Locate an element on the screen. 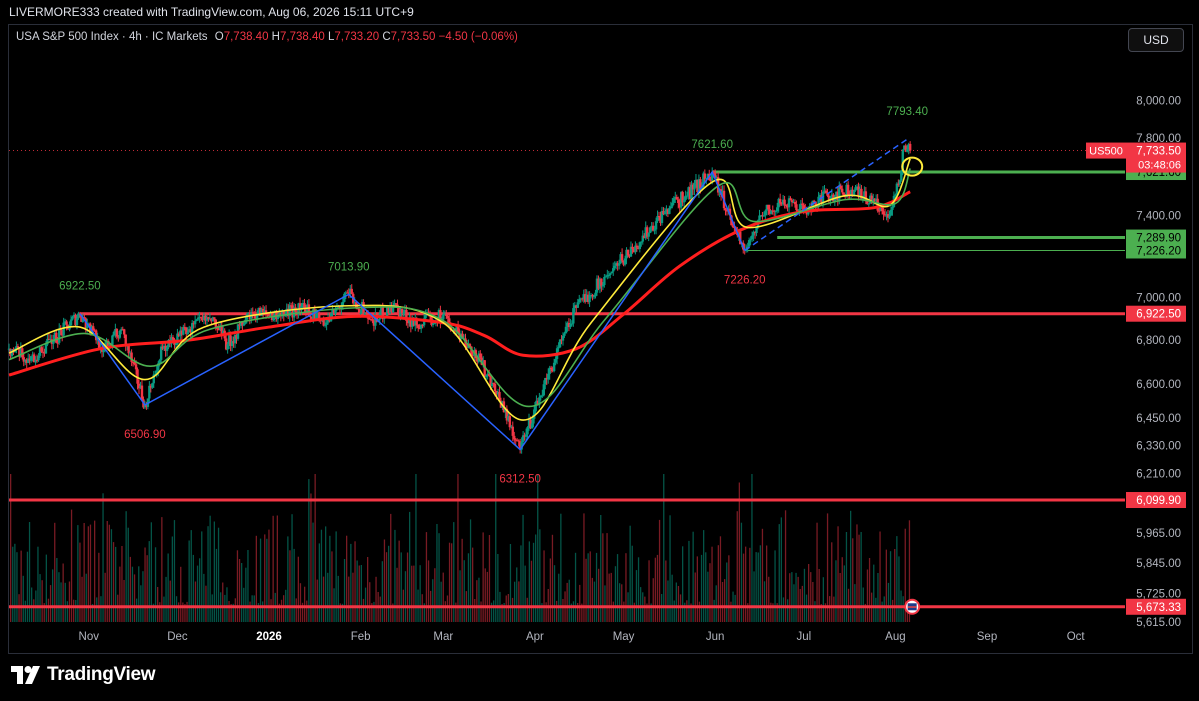  us-flag-icon is located at coordinates (912, 606).